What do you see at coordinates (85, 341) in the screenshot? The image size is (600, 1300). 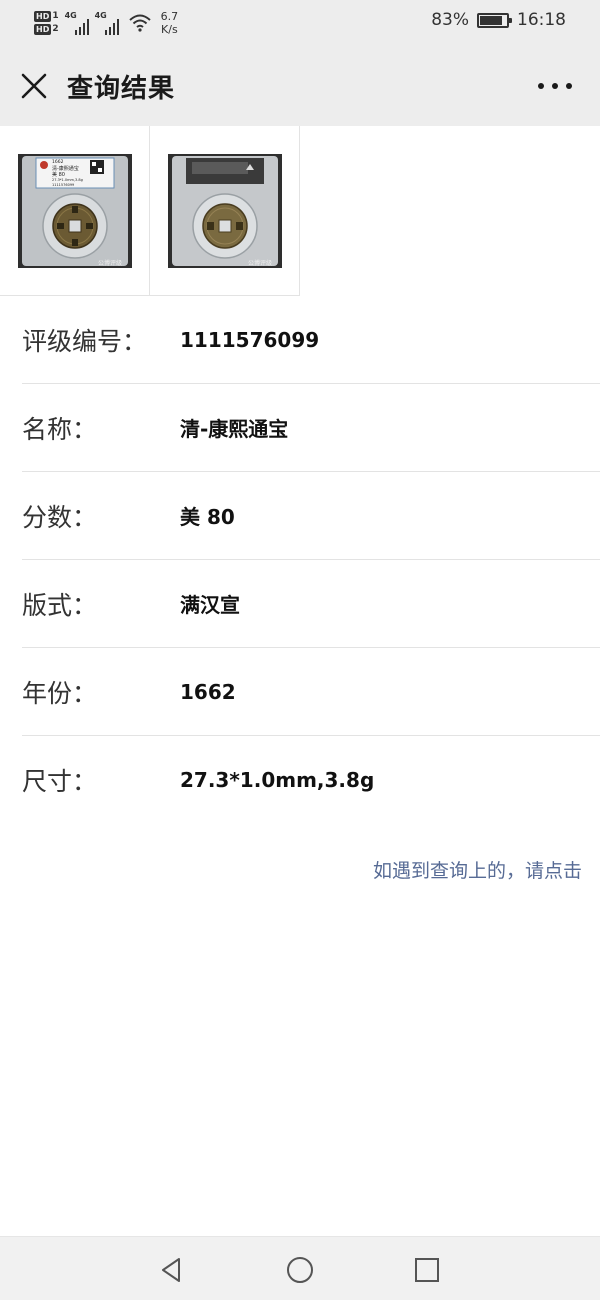 I see `detail-label: 评级编号：` at bounding box center [85, 341].